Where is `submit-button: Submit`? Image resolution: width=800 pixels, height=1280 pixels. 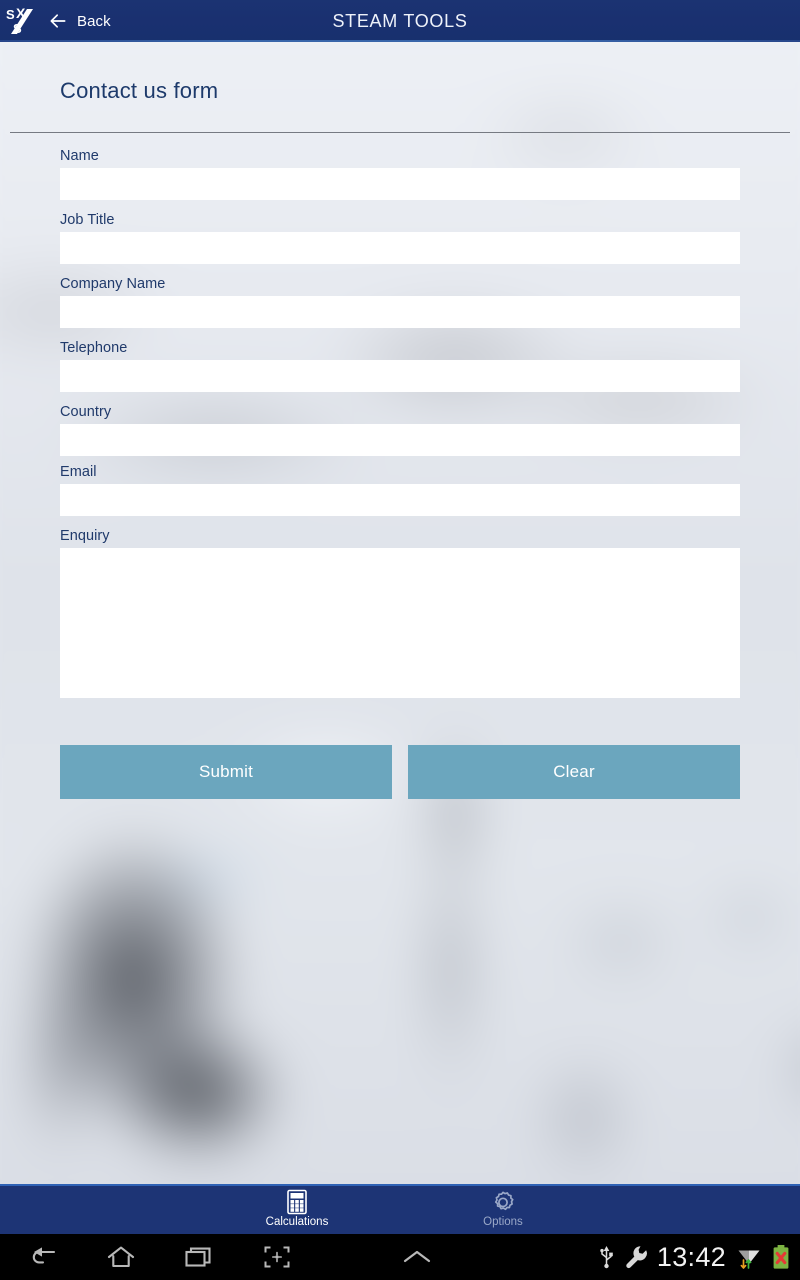 submit-button: Submit is located at coordinates (226, 772).